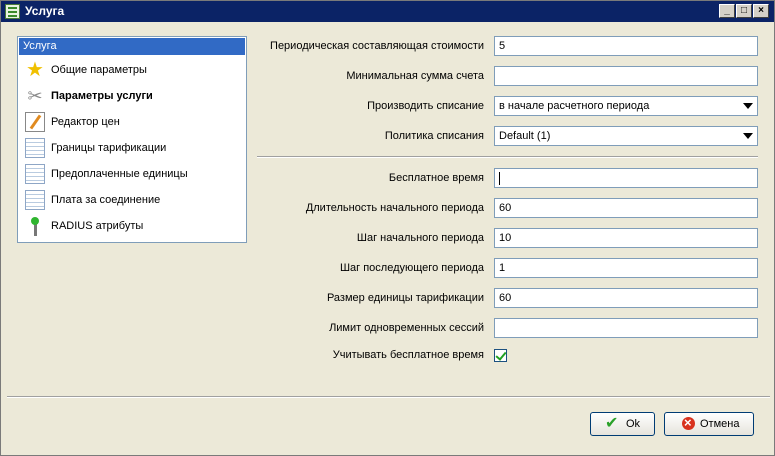 This screenshot has height=456, width=775. Describe the element at coordinates (394, 208) in the screenshot. I see `initial-duration-label: Длительность начального периода` at that location.